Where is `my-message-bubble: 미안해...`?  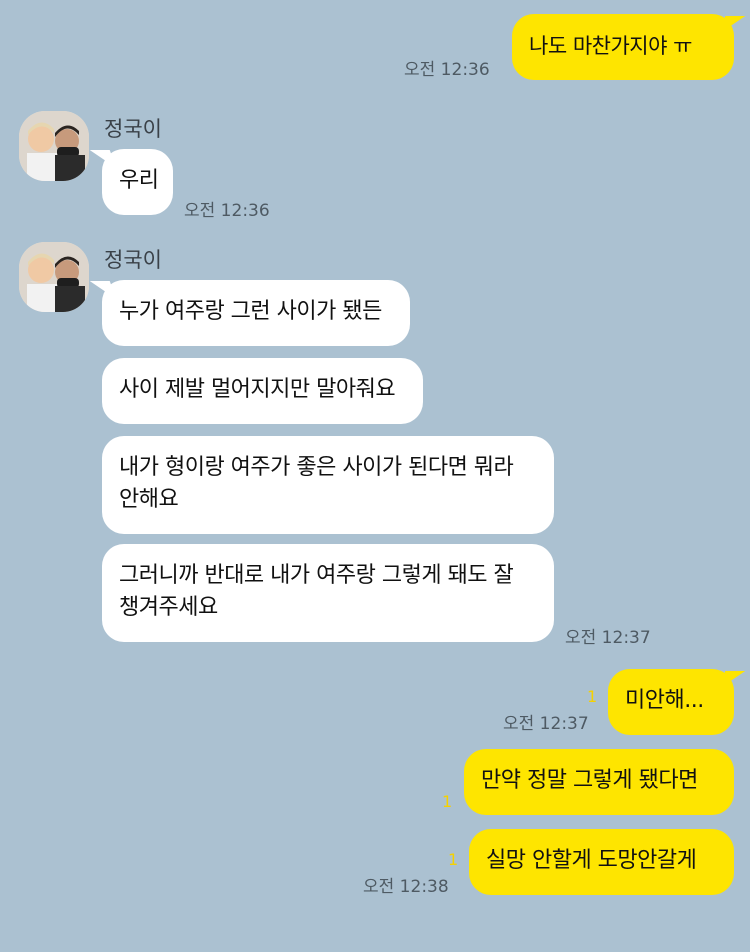
my-message-bubble: 미안해... is located at coordinates (671, 702).